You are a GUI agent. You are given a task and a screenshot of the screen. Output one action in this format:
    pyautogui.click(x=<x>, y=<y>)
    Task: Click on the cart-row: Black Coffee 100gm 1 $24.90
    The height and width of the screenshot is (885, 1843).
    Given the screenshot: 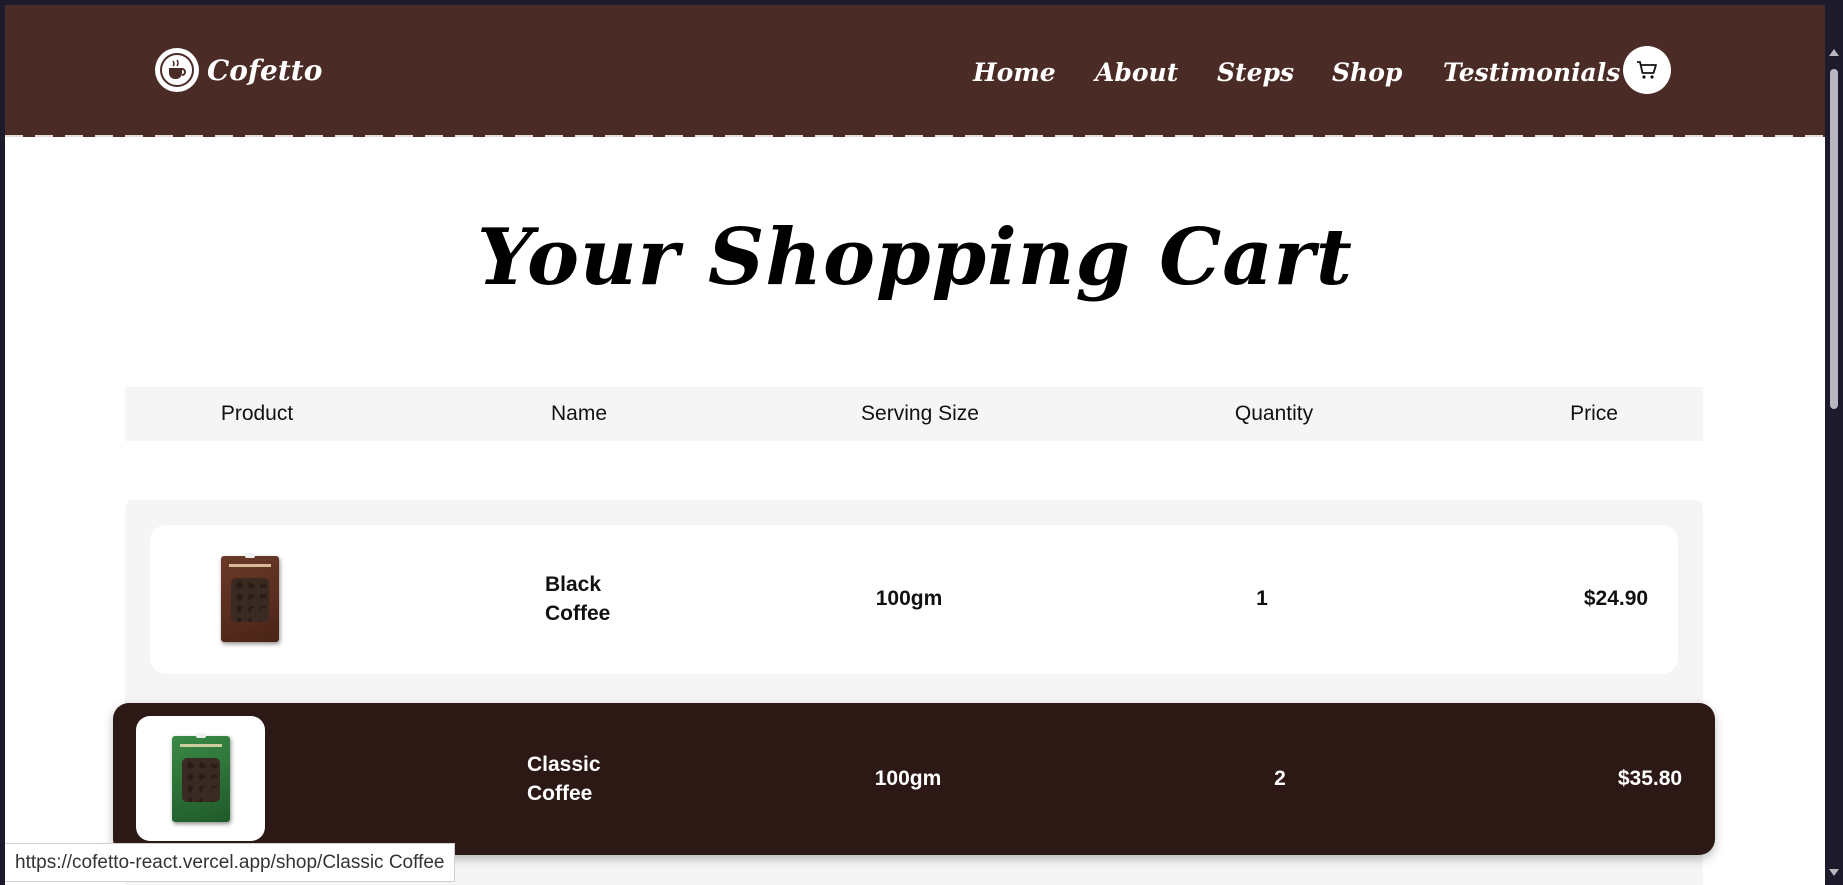 What is the action you would take?
    pyautogui.click(x=914, y=599)
    